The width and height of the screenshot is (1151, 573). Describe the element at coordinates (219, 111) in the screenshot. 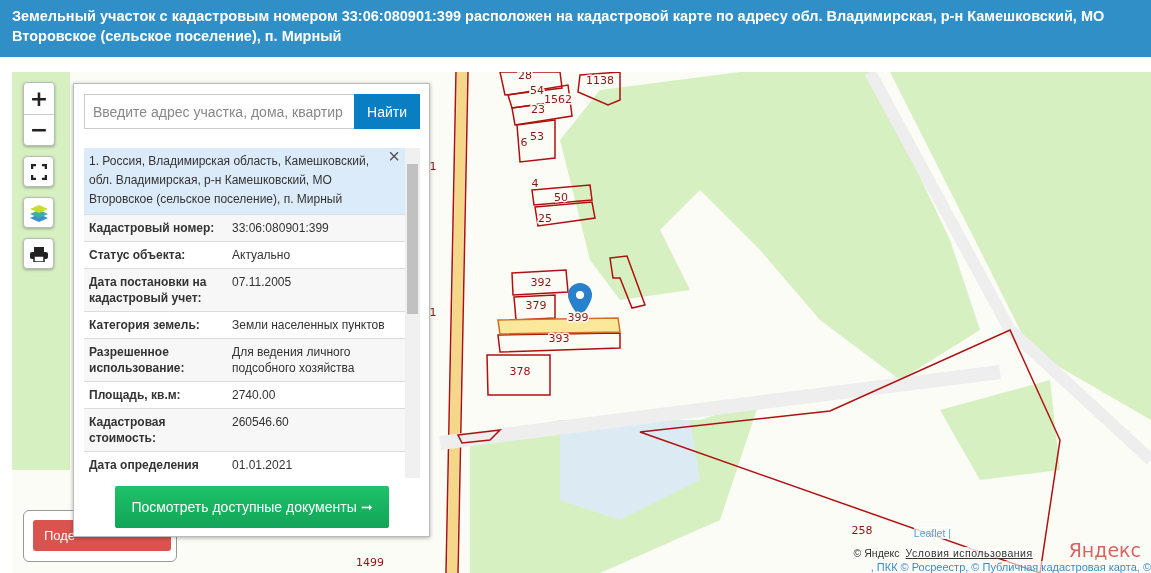

I see `address-search-field: Введите адрес участка, дома, квартир` at that location.